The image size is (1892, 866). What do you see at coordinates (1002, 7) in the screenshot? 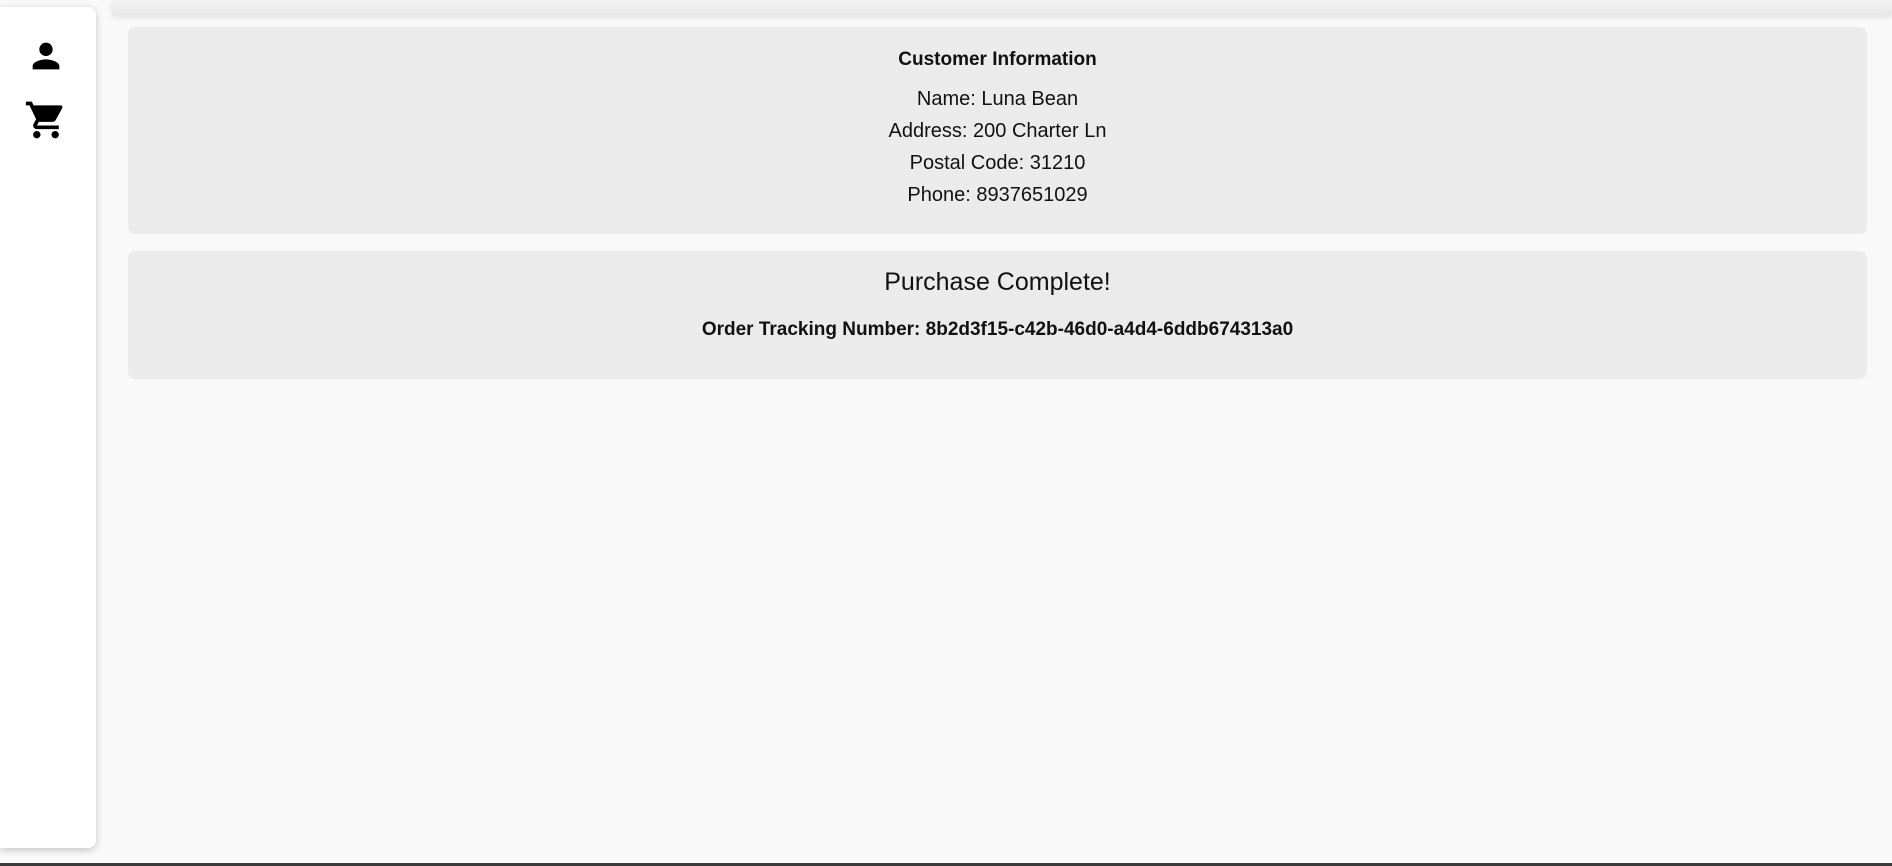
I see `top-app-bar` at bounding box center [1002, 7].